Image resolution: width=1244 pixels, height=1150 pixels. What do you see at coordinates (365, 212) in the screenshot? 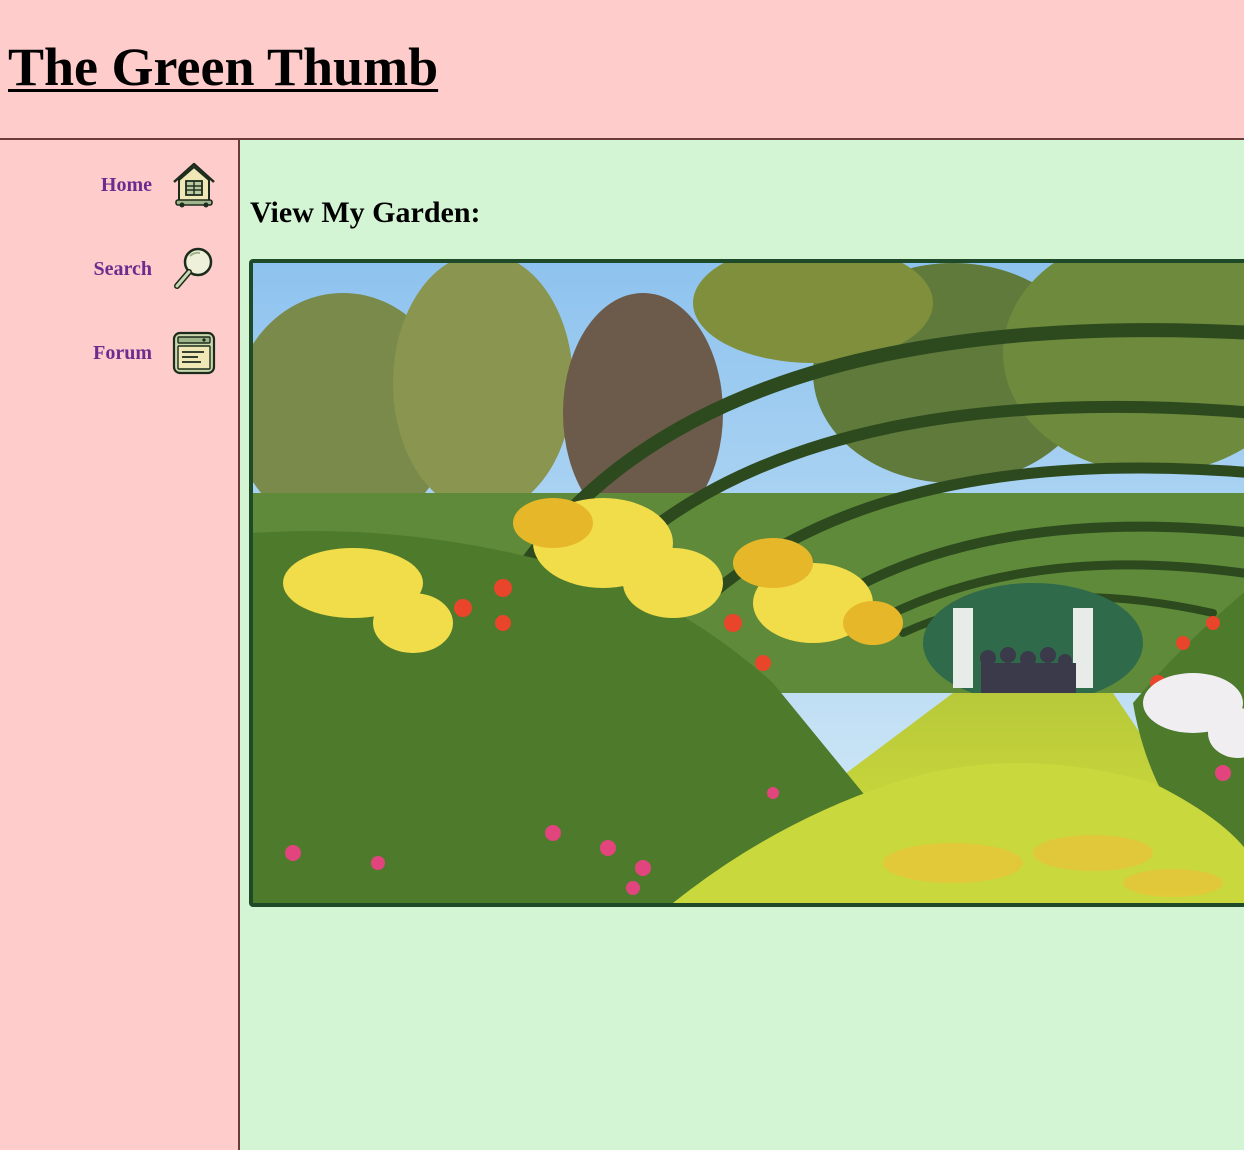
I see `page-heading: View My Garden:` at bounding box center [365, 212].